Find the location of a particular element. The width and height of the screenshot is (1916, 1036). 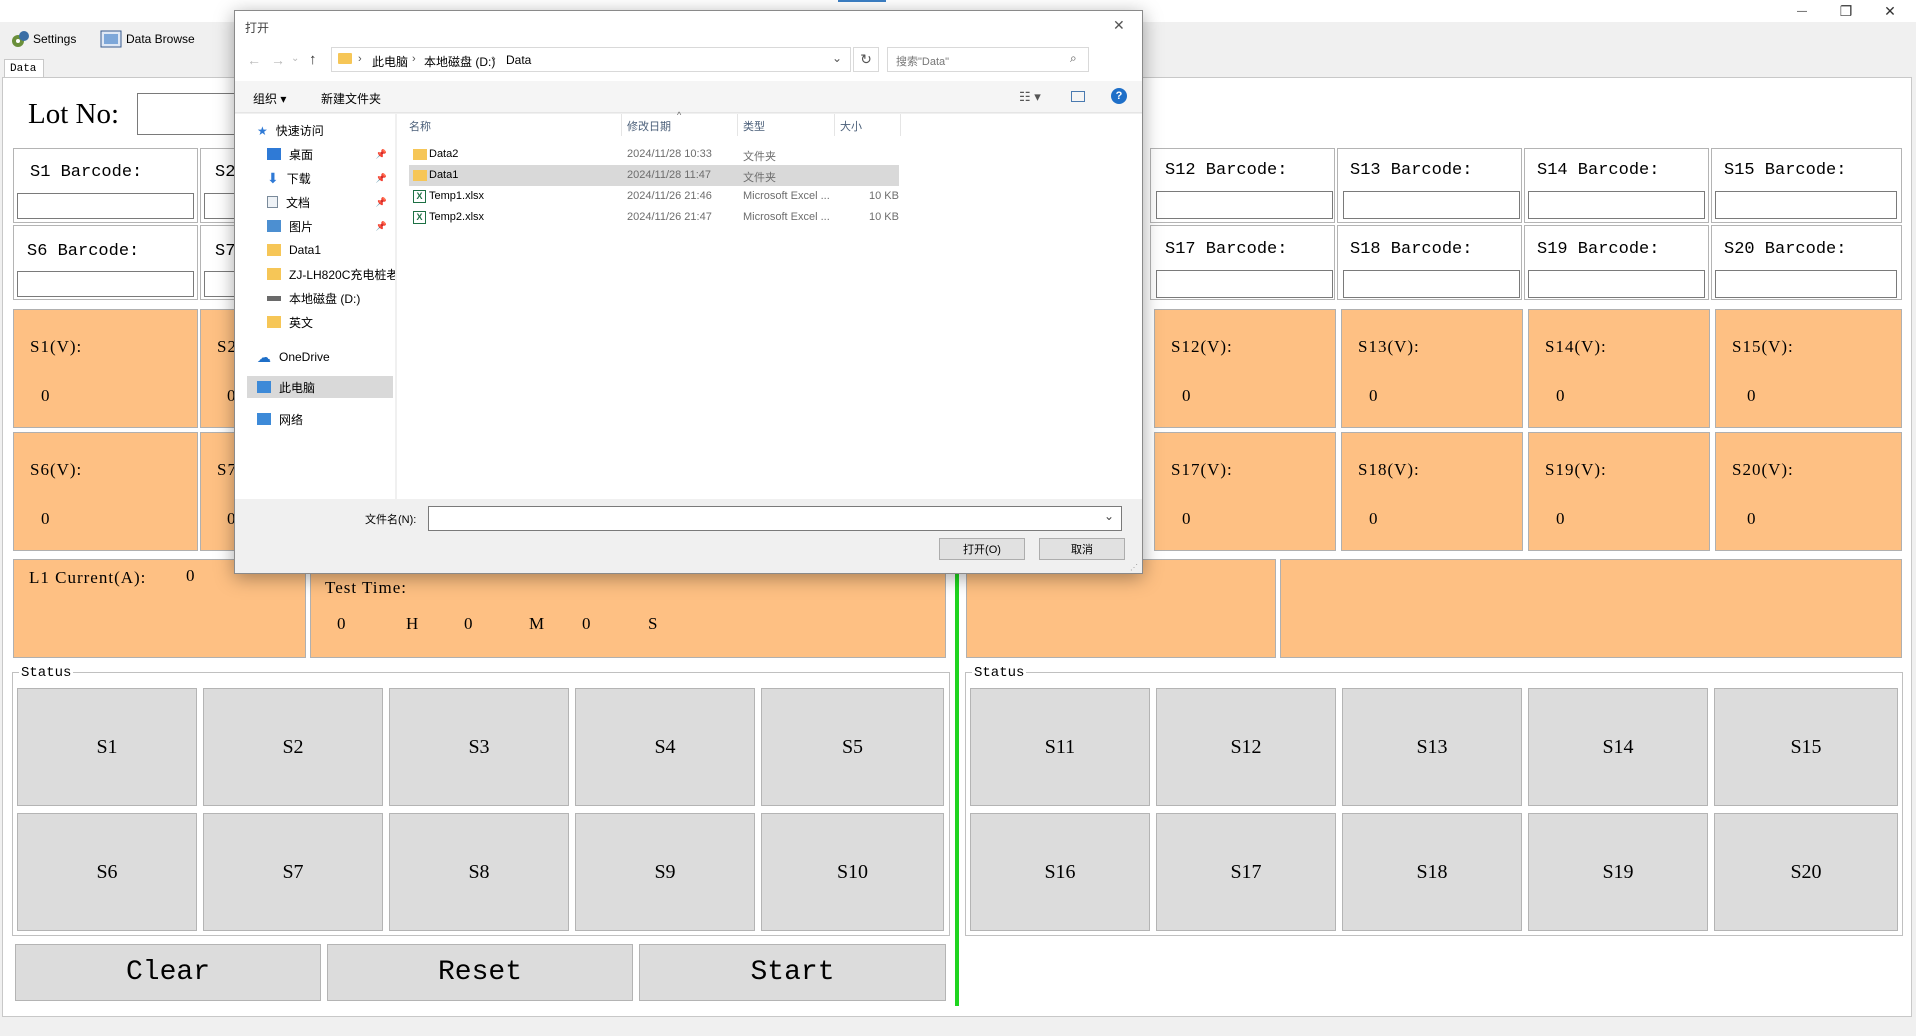

s17-barcode-input is located at coordinates (1244, 284).